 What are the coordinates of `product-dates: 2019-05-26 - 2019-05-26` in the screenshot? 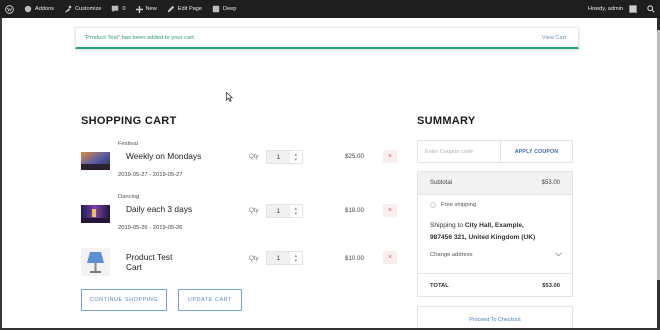 It's located at (150, 228).